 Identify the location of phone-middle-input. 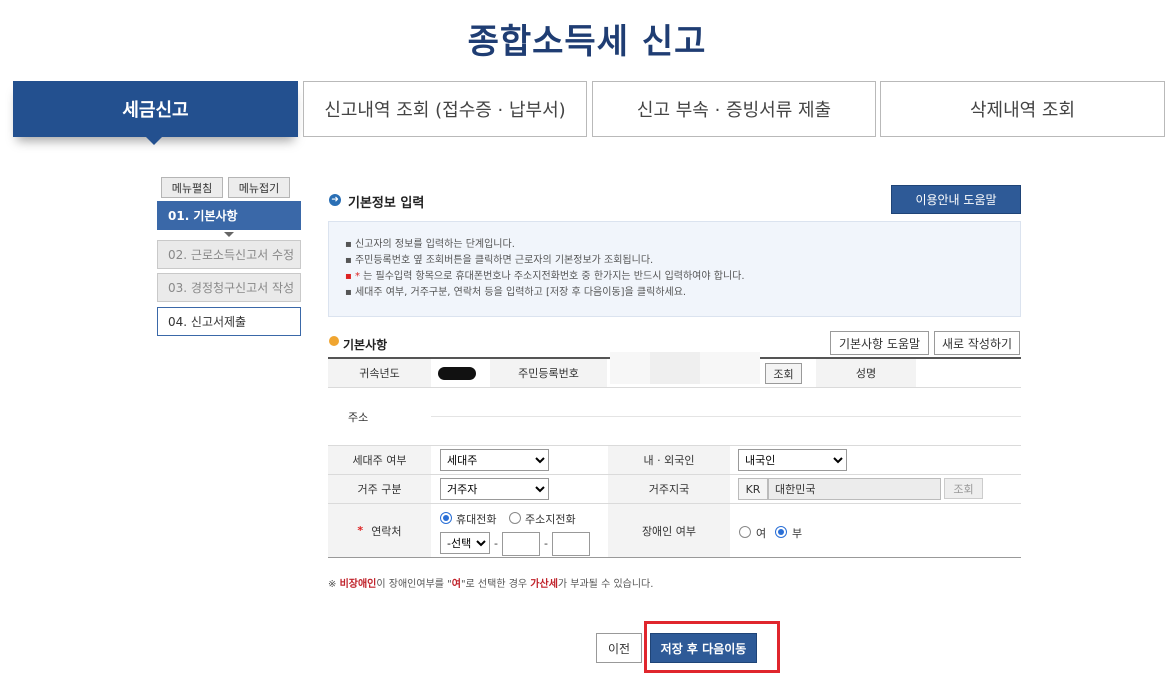
(521, 544).